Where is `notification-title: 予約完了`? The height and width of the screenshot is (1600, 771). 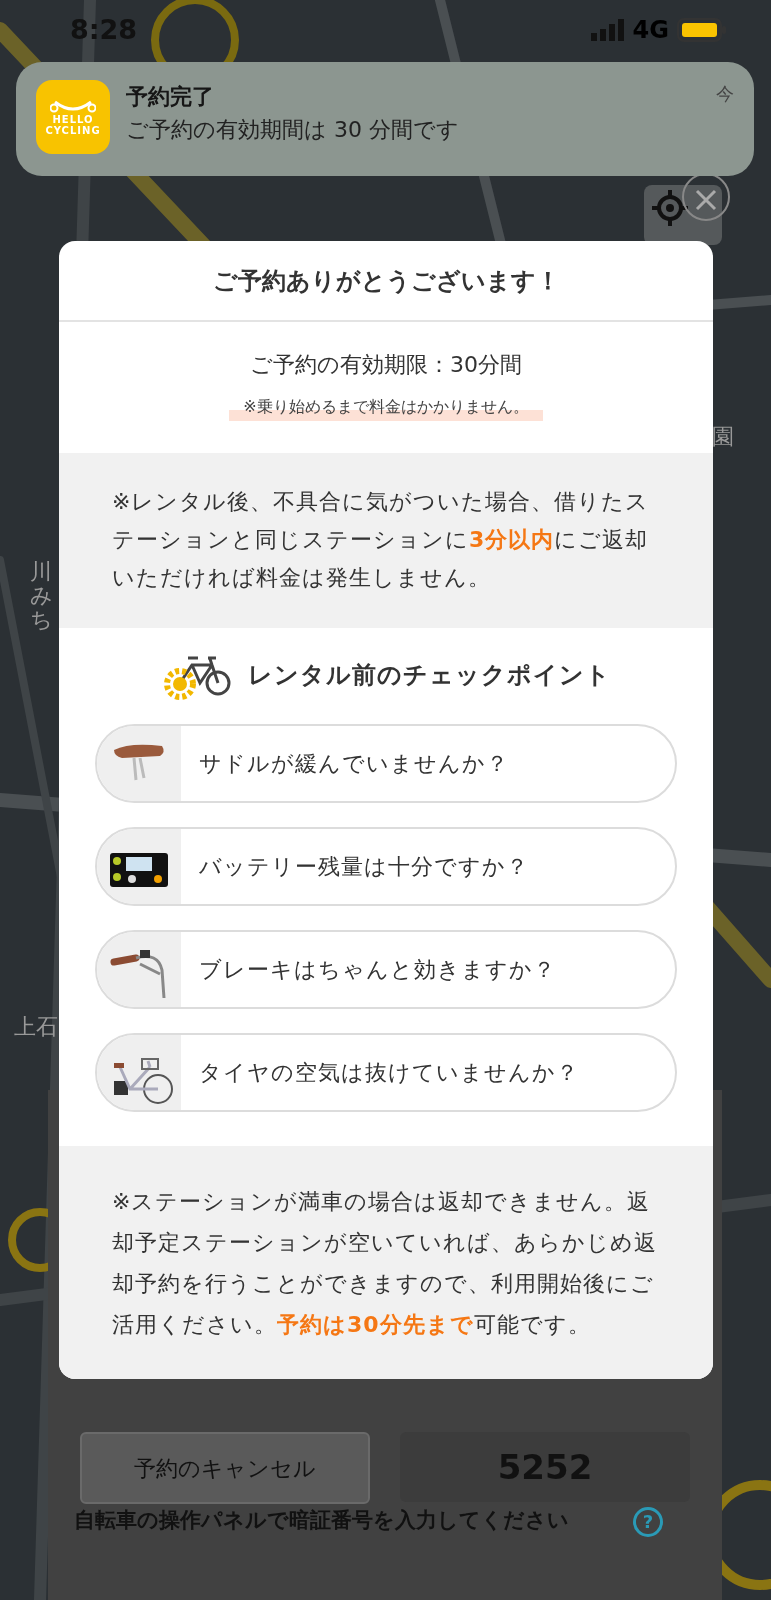
notification-title: 予約完了 is located at coordinates (170, 97).